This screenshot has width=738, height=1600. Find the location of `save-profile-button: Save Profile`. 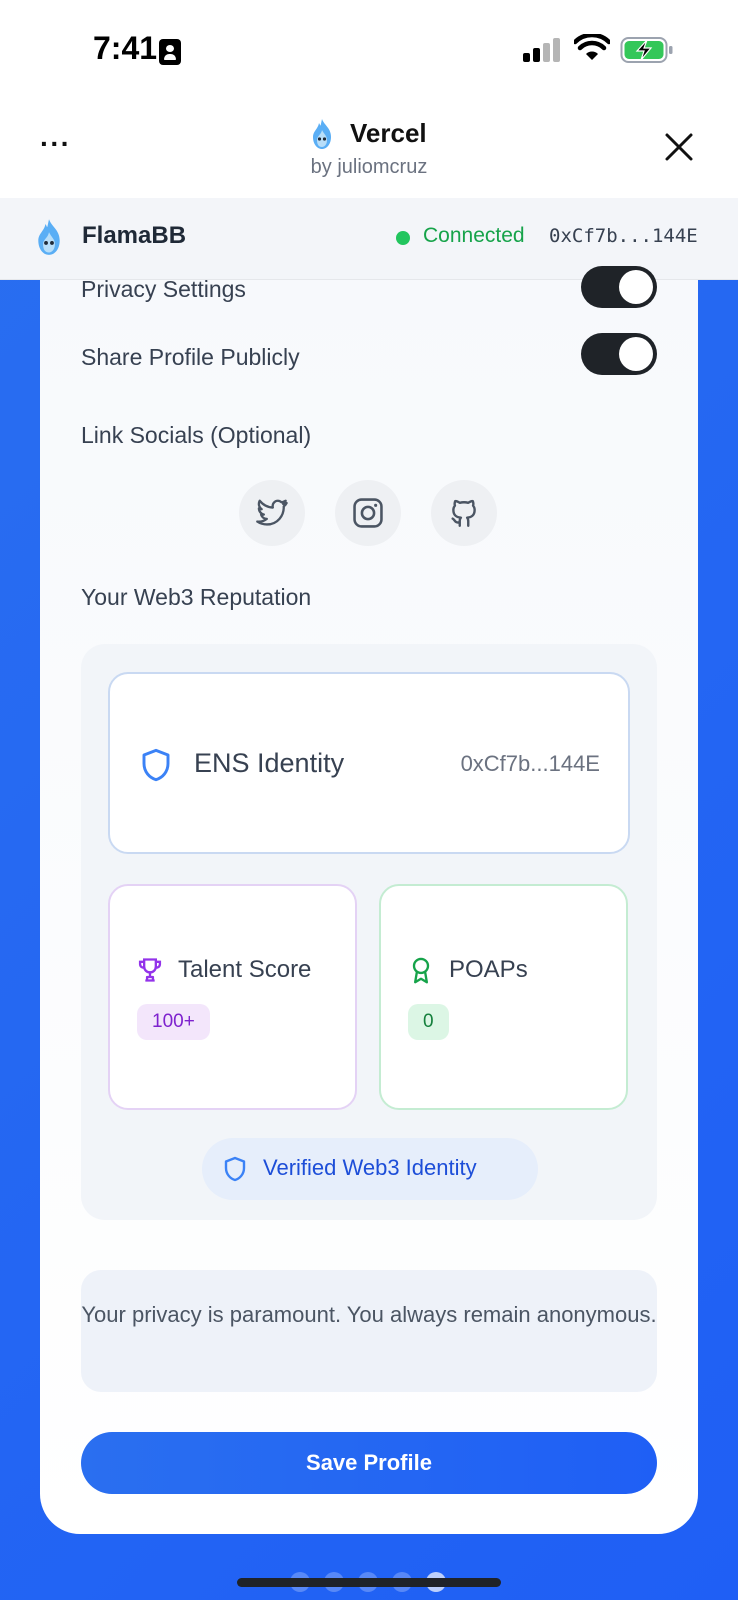

save-profile-button: Save Profile is located at coordinates (369, 1463).